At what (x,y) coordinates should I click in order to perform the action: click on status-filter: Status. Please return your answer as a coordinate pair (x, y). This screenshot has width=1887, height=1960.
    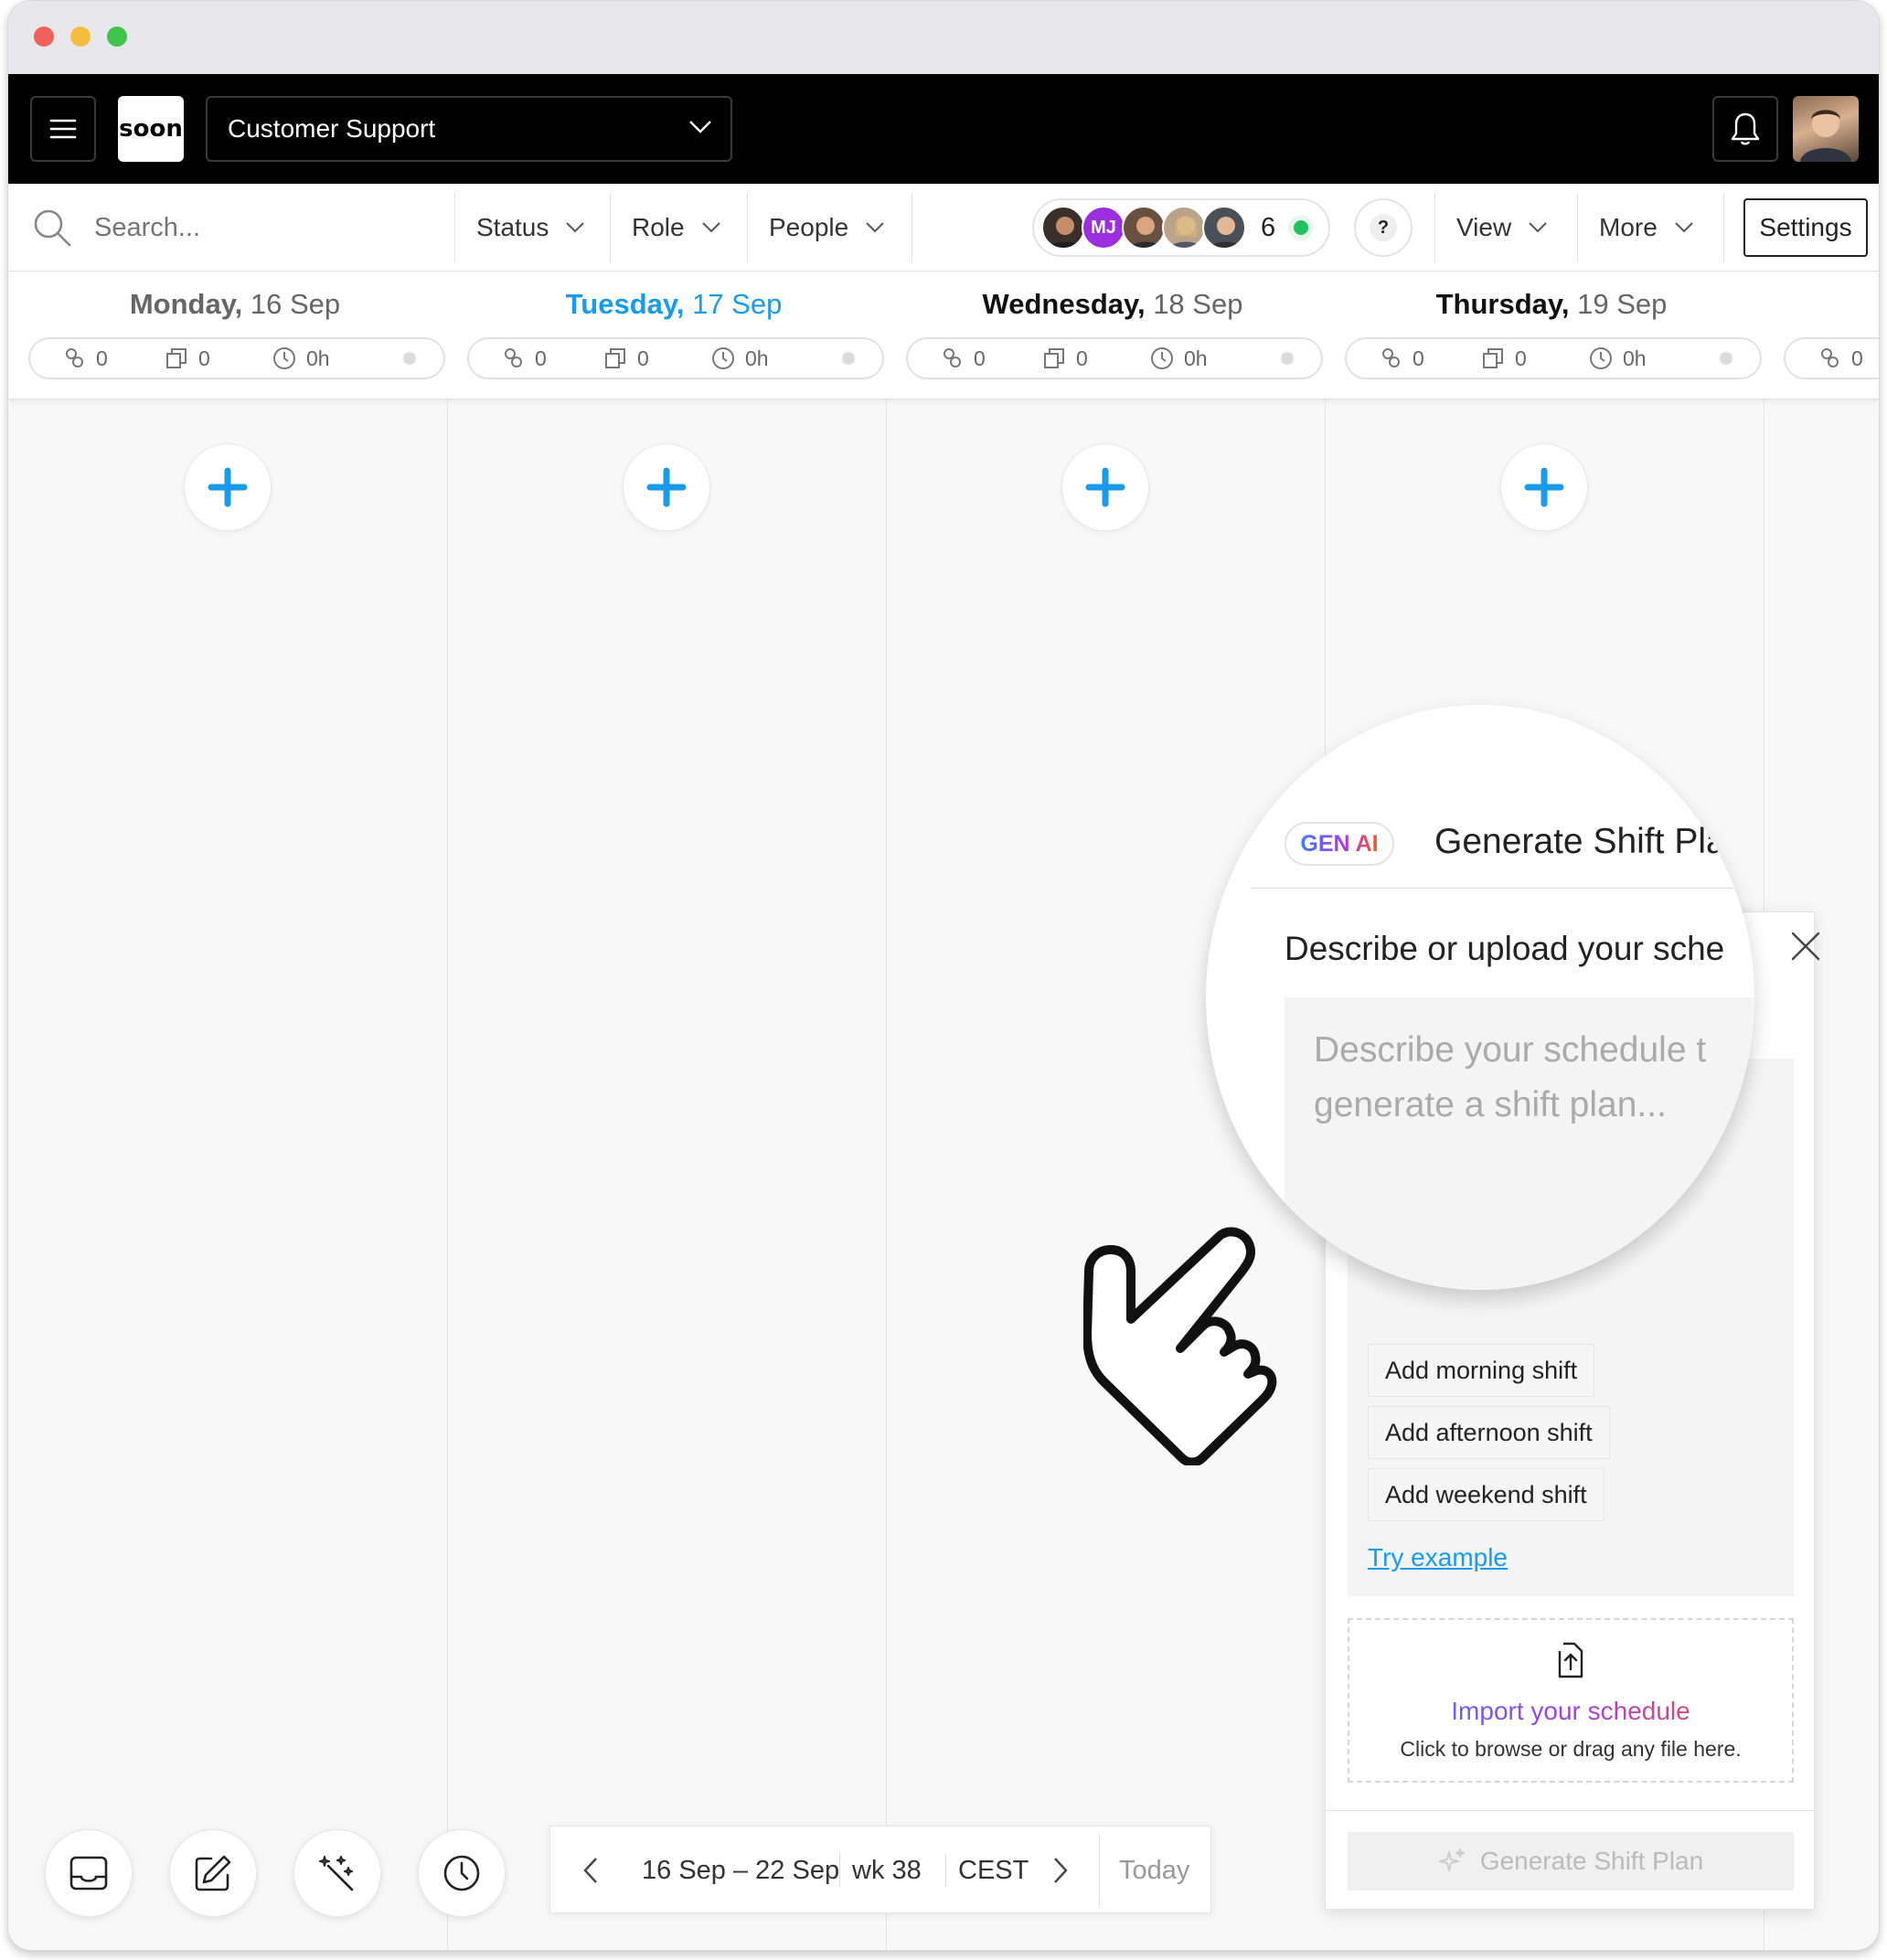
    Looking at the image, I should click on (530, 228).